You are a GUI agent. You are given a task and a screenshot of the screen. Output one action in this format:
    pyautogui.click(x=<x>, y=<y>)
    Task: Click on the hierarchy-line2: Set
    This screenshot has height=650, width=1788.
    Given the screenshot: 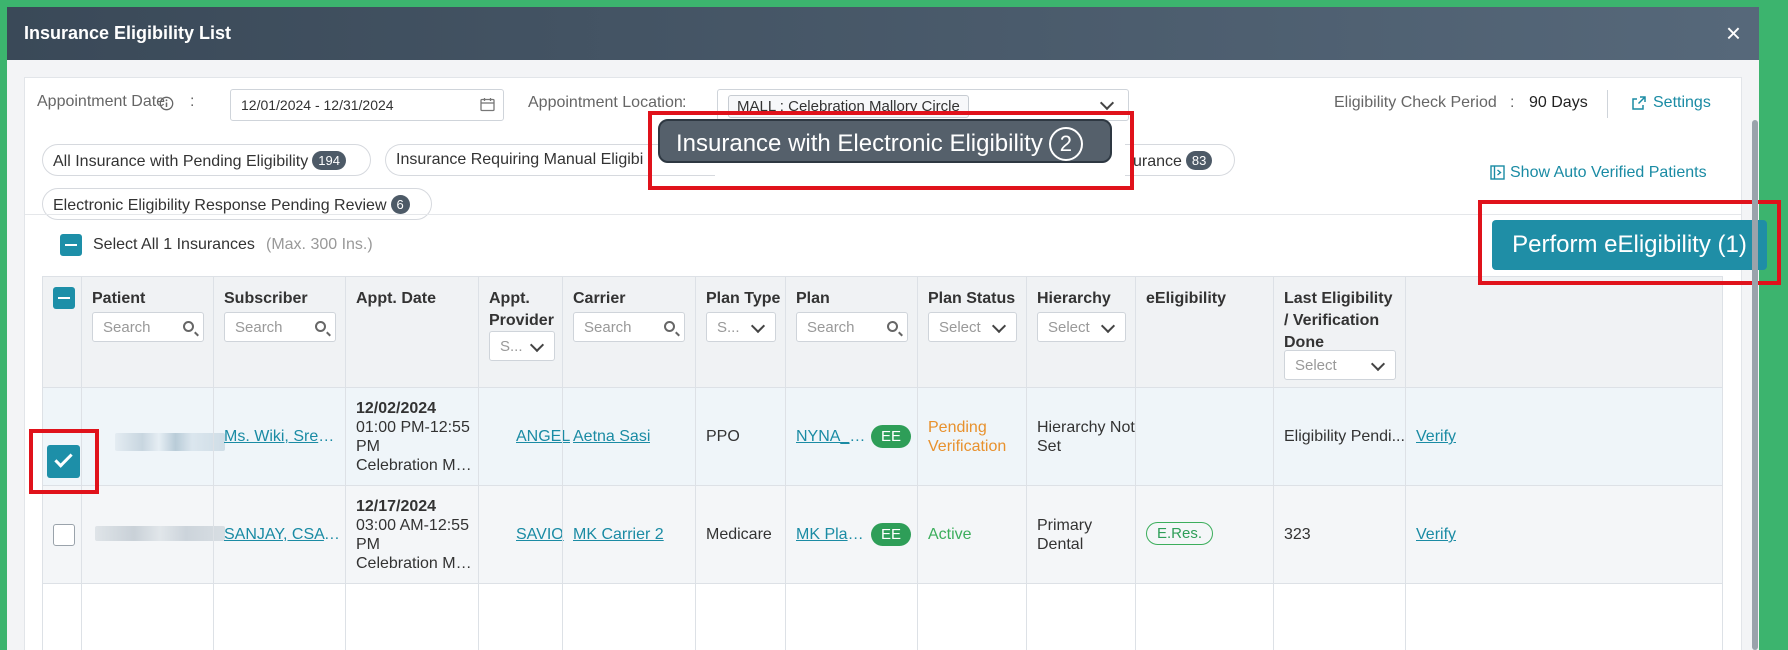 What is the action you would take?
    pyautogui.click(x=1049, y=446)
    